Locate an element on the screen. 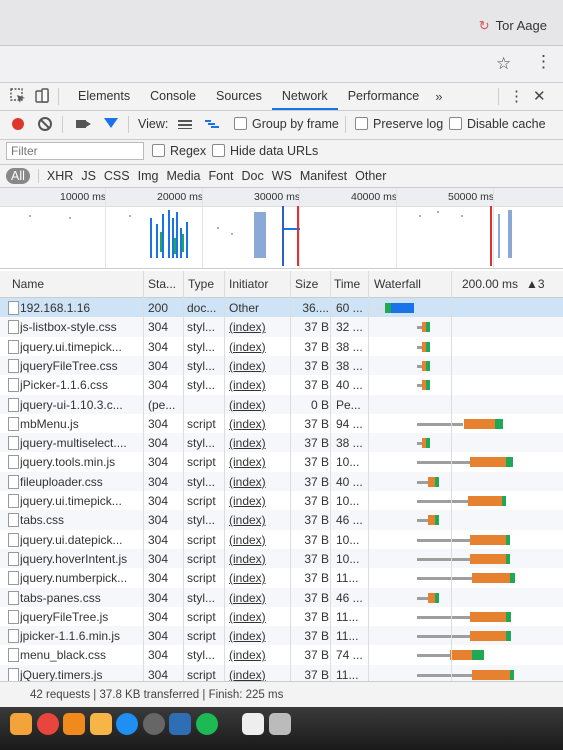  appstore-icon is located at coordinates (127, 724).